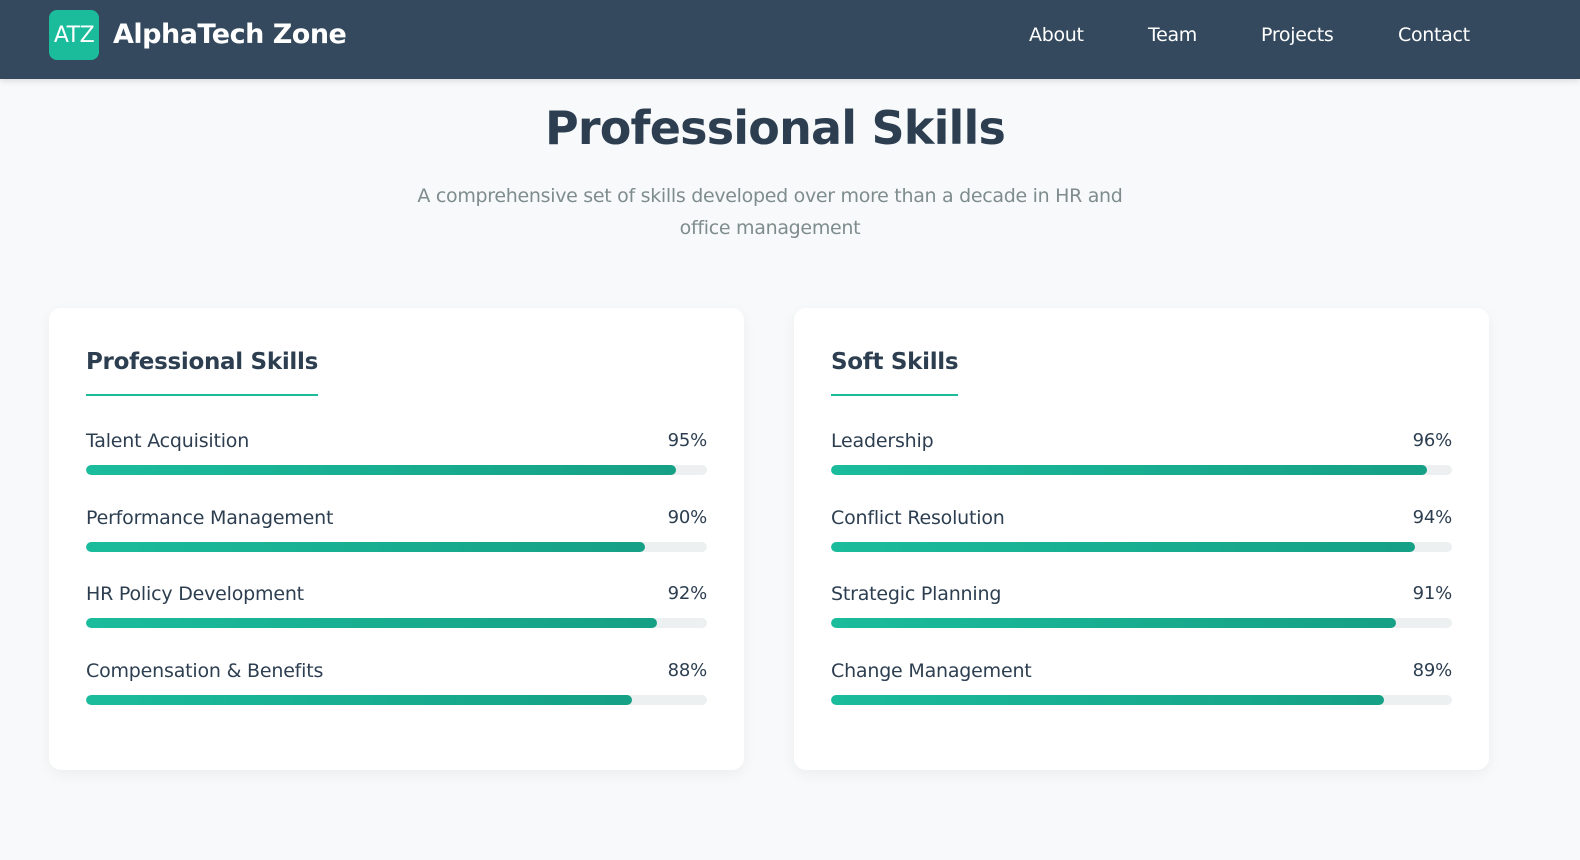 The width and height of the screenshot is (1580, 860). Describe the element at coordinates (687, 517) in the screenshot. I see `skill-percent: 90%` at that location.